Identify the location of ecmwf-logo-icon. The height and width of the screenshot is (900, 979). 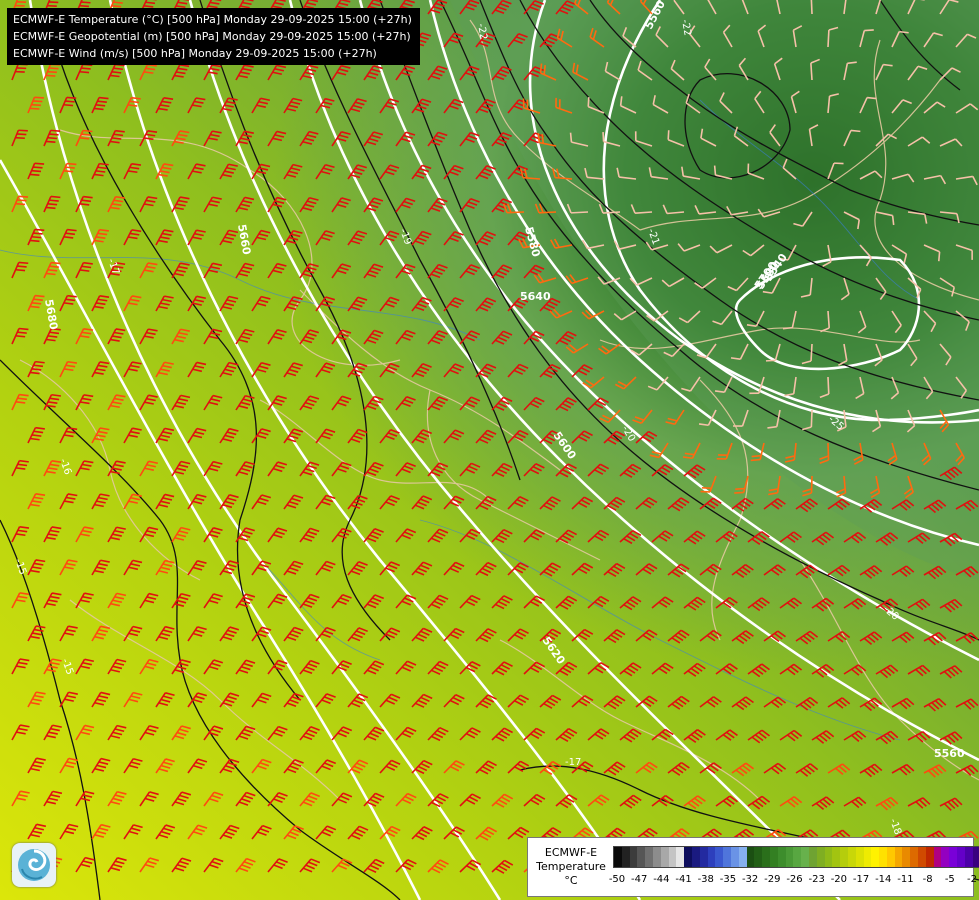
(34, 865).